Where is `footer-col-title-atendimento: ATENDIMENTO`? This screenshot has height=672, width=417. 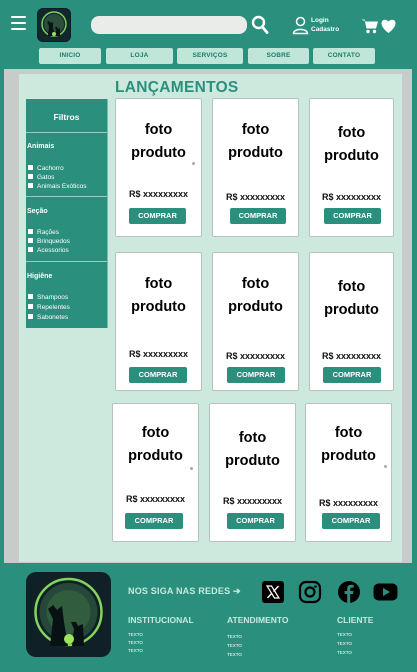 footer-col-title-atendimento: ATENDIMENTO is located at coordinates (258, 620).